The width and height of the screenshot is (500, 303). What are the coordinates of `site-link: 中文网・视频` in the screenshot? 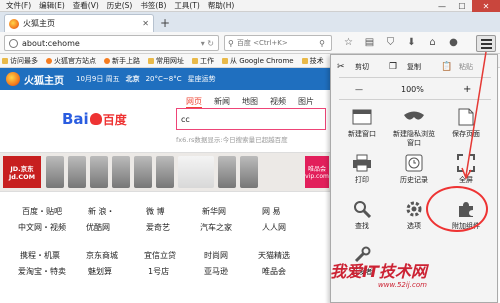 It's located at (42, 227).